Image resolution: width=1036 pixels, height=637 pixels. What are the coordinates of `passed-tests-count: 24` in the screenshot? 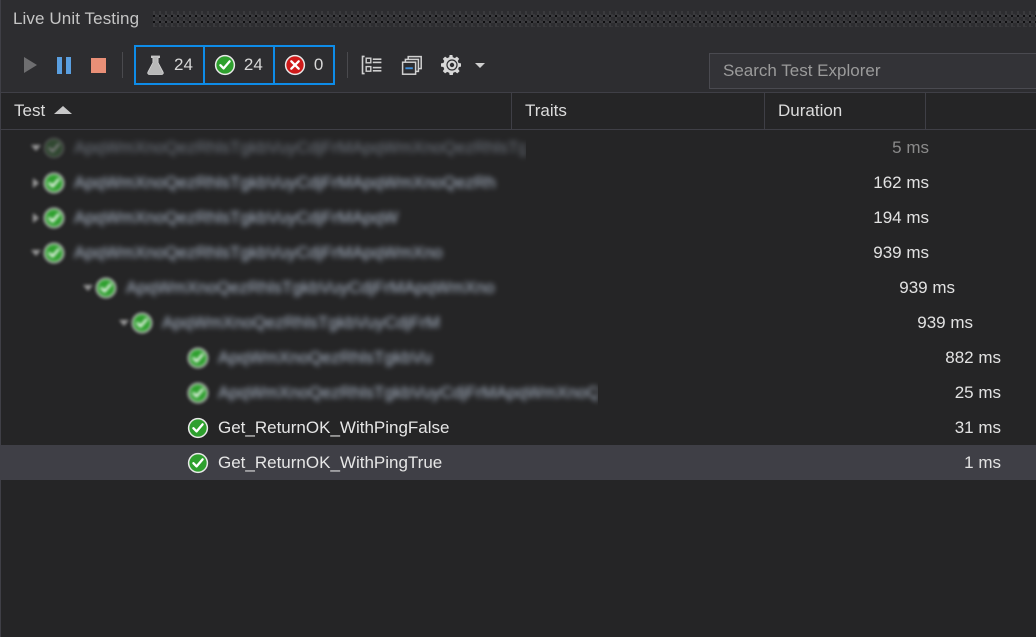 It's located at (253, 64).